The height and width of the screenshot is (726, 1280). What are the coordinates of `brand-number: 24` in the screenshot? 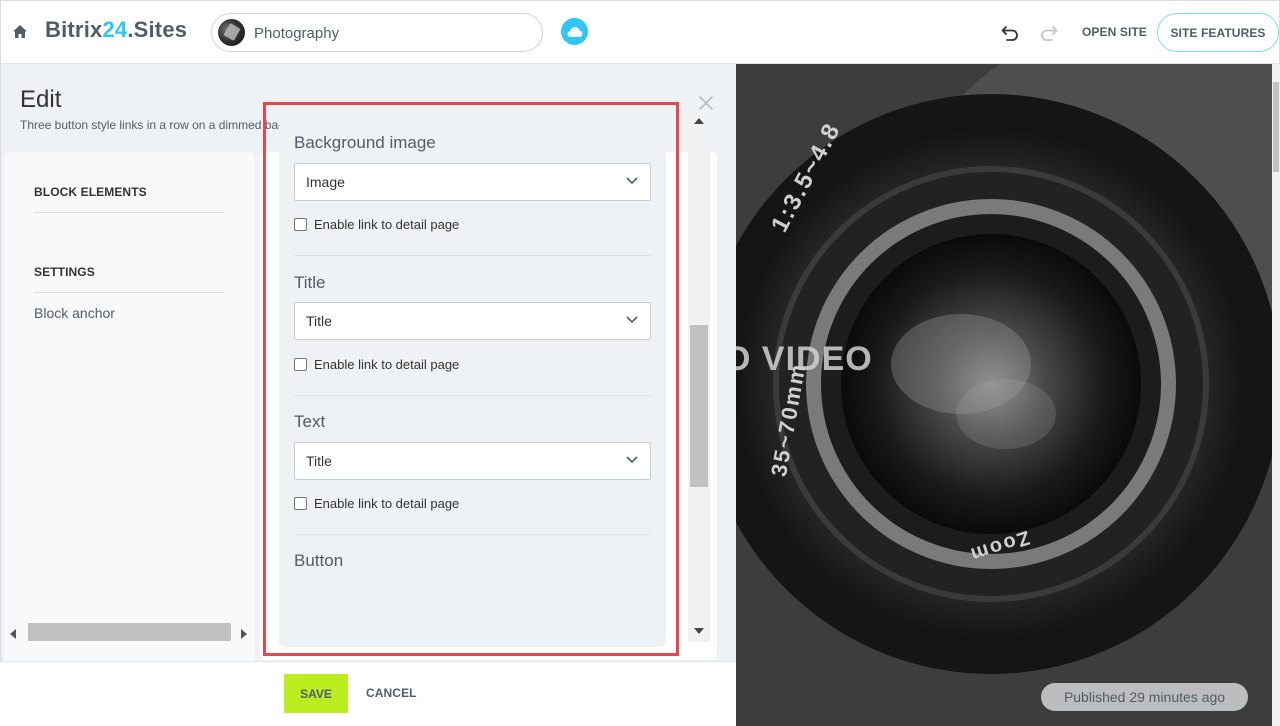 It's located at (115, 29).